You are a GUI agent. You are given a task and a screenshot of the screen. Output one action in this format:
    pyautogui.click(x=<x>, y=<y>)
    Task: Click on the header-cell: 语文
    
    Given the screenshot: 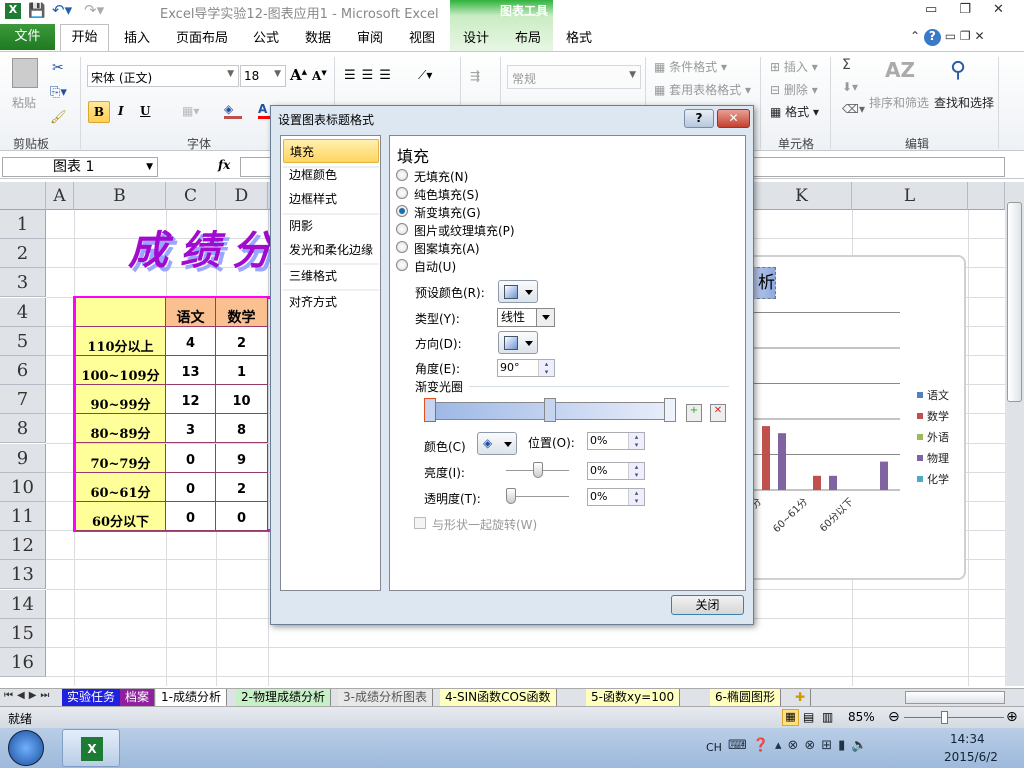 What is the action you would take?
    pyautogui.click(x=191, y=312)
    